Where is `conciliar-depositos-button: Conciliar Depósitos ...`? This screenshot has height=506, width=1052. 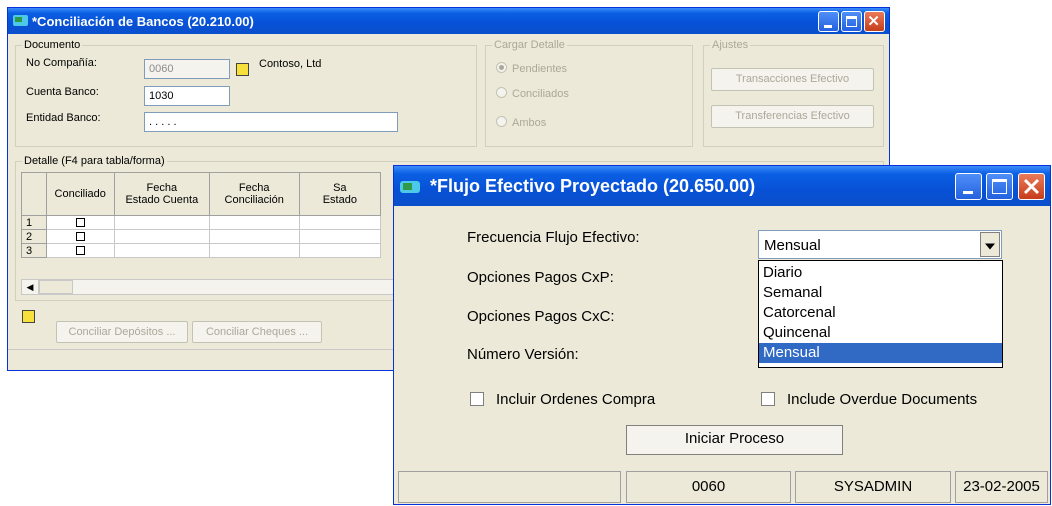 conciliar-depositos-button: Conciliar Depósitos ... is located at coordinates (122, 332).